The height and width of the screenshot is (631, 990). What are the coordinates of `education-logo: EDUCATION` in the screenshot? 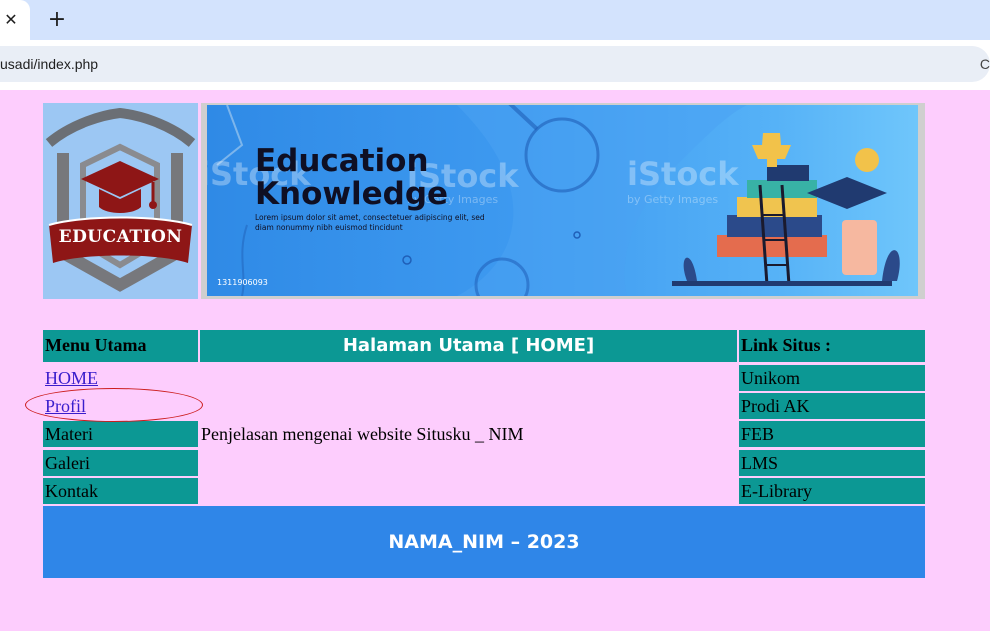 It's located at (120, 201).